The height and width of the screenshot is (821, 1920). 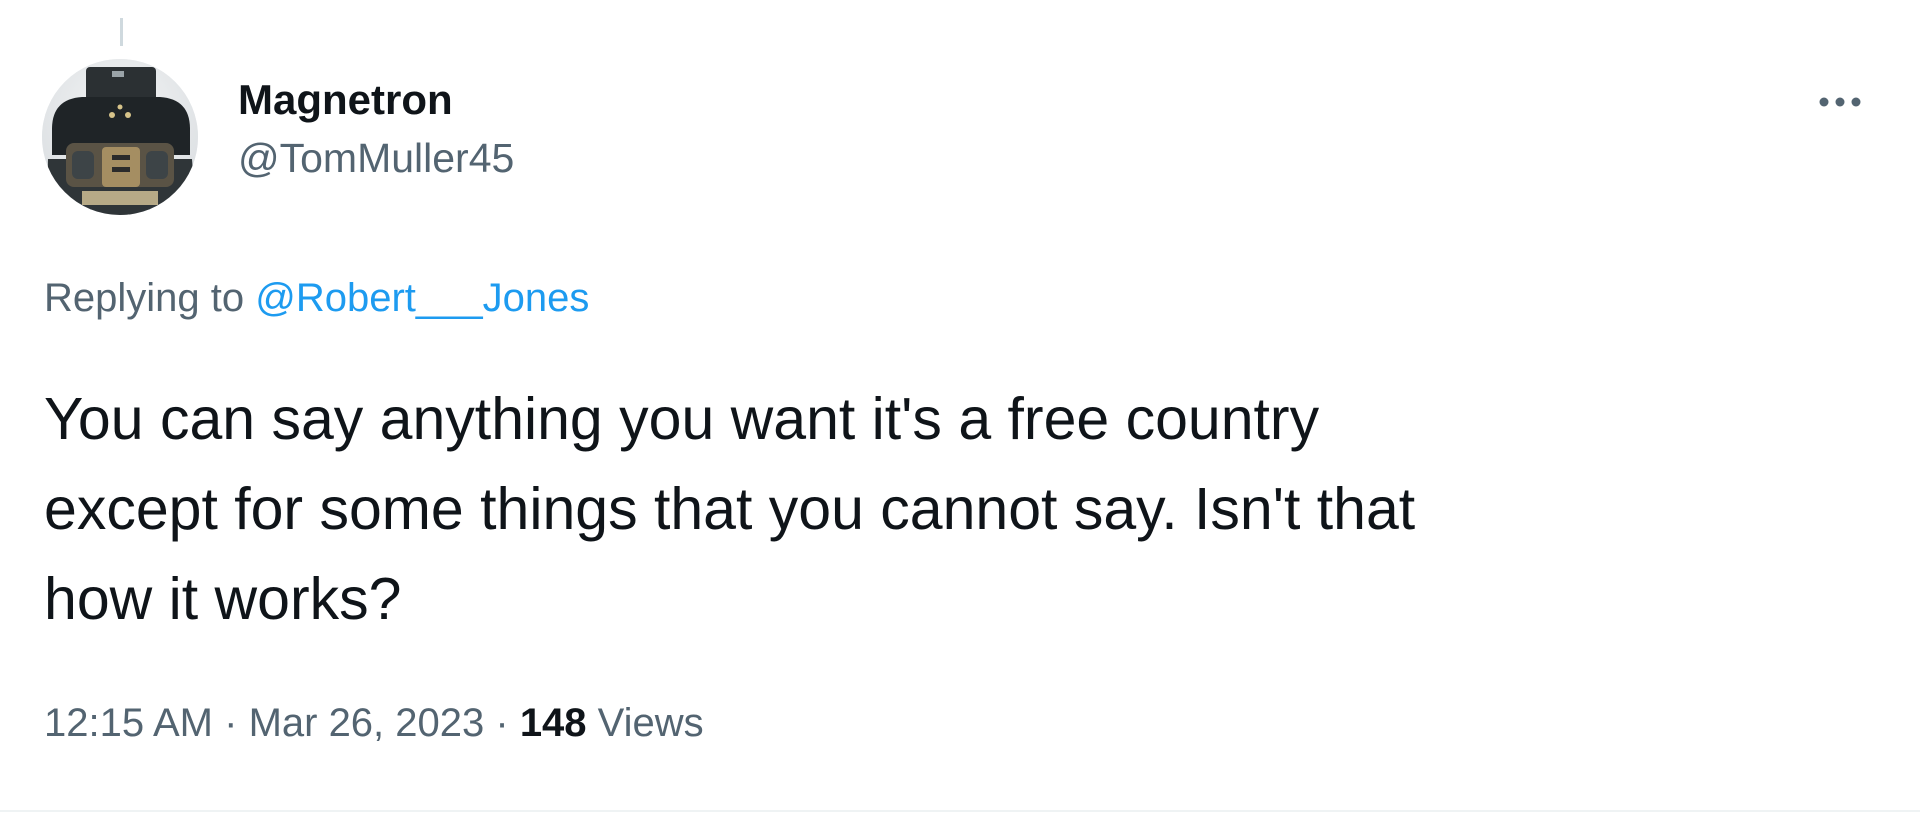 I want to click on views-count: 148, so click(x=553, y=723).